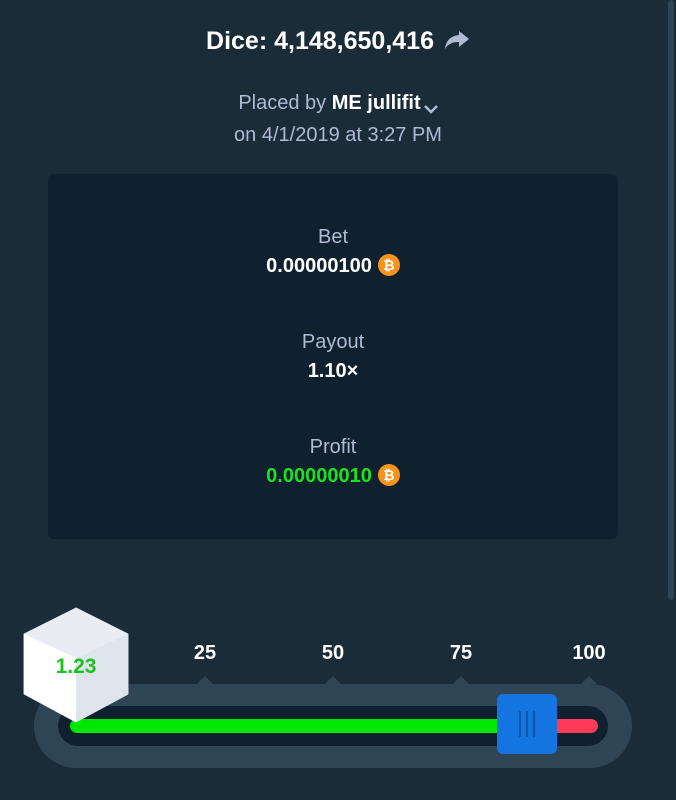  What do you see at coordinates (333, 237) in the screenshot?
I see `bet-label: Bet` at bounding box center [333, 237].